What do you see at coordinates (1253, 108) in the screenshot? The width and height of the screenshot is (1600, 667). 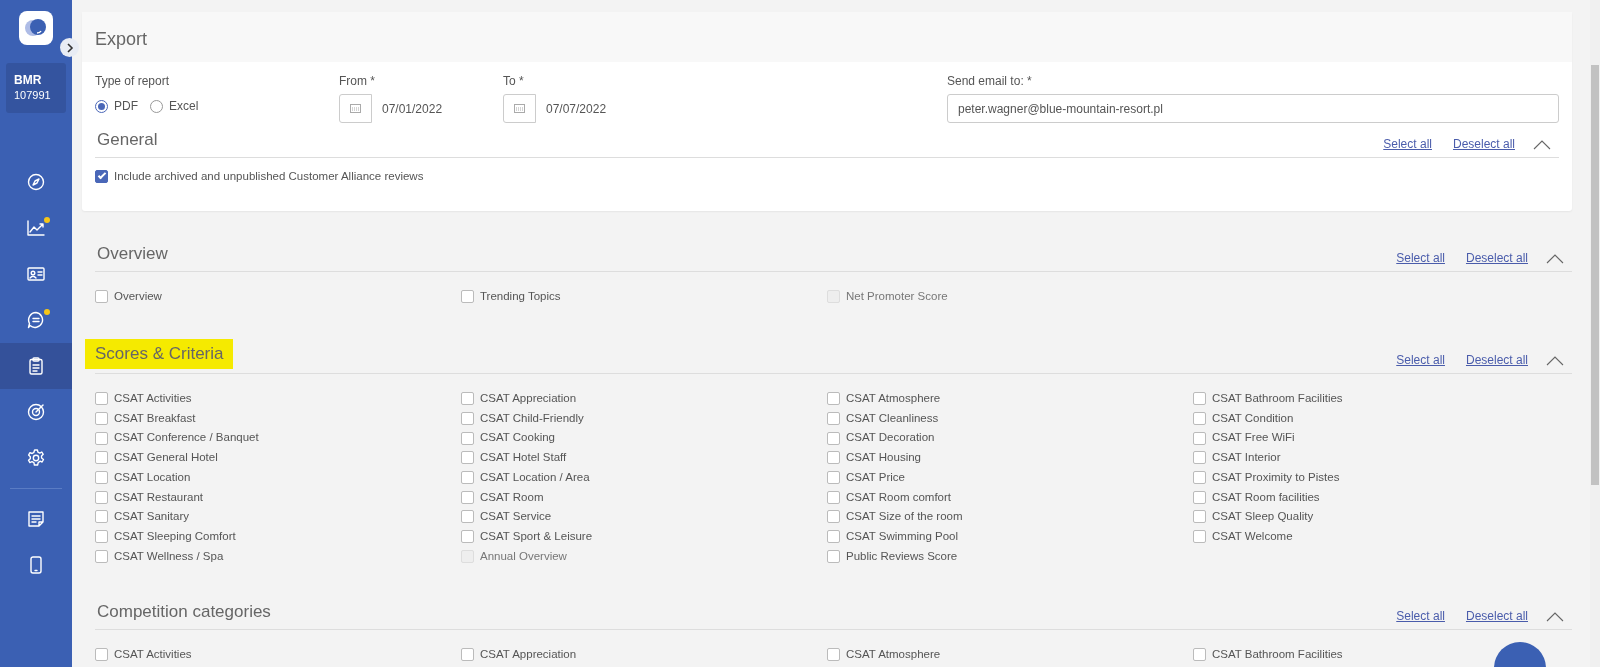 I see `email-field: peter.wagner@blue-mountain-resort.pl` at bounding box center [1253, 108].